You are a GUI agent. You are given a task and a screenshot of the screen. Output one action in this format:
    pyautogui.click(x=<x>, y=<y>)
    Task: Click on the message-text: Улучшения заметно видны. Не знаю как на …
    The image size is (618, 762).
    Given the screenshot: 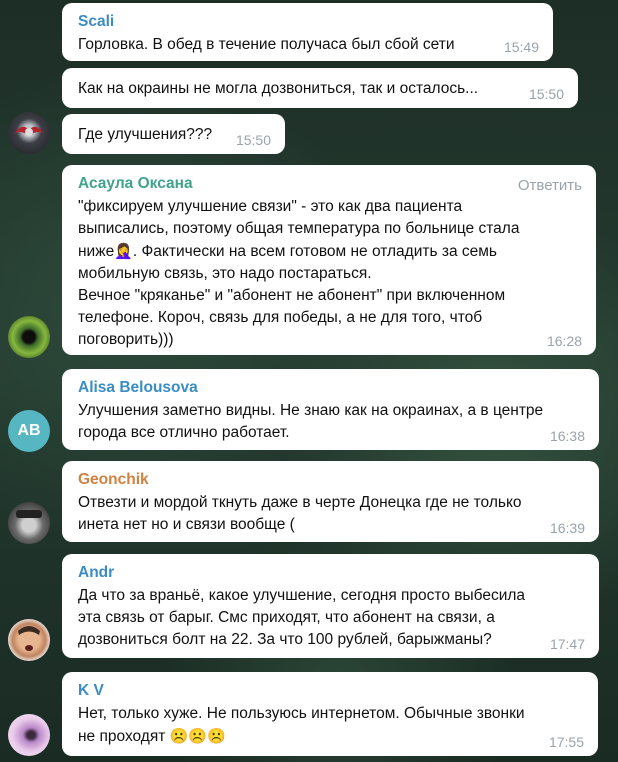 What is the action you would take?
    pyautogui.click(x=311, y=421)
    